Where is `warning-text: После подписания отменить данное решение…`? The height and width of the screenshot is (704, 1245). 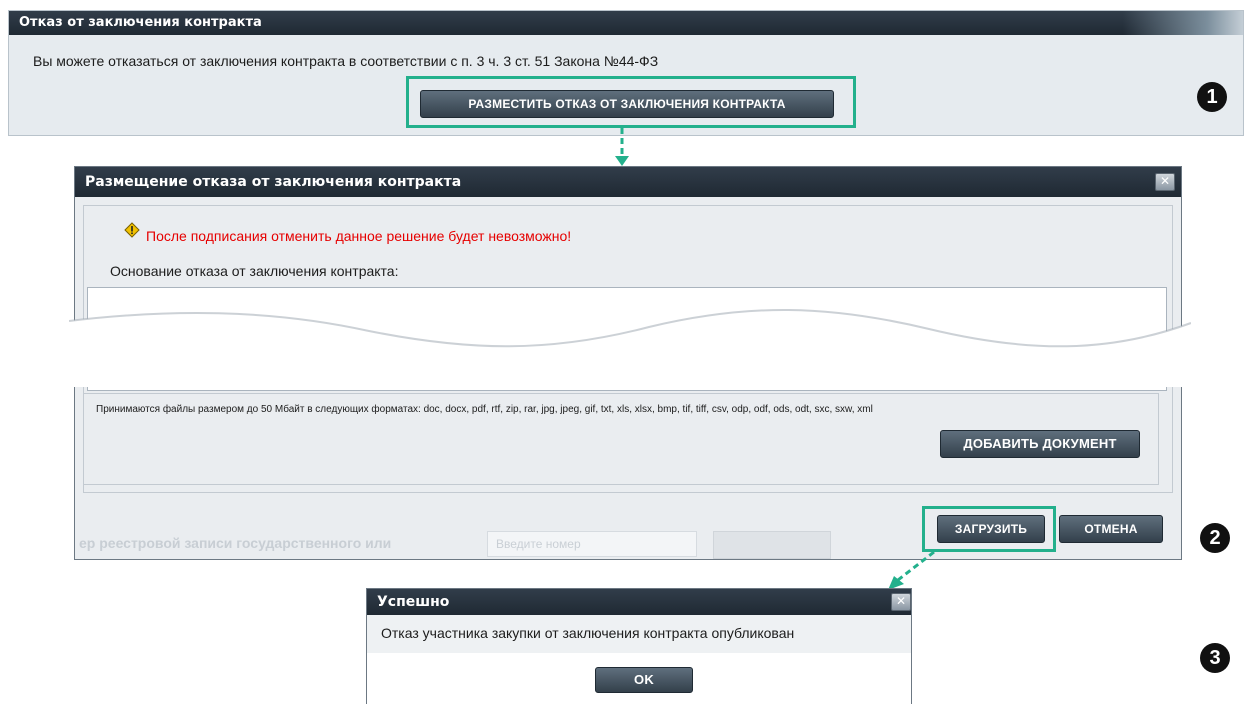
warning-text: После подписания отменить данное решение… is located at coordinates (359, 236).